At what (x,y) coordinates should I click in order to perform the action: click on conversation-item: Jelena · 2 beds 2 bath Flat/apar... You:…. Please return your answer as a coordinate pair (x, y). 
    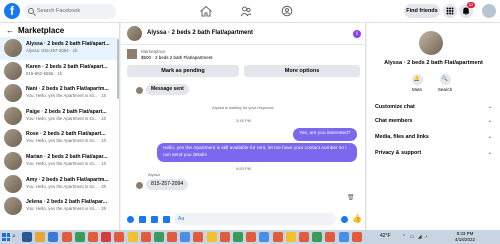
    Looking at the image, I should click on (59, 206).